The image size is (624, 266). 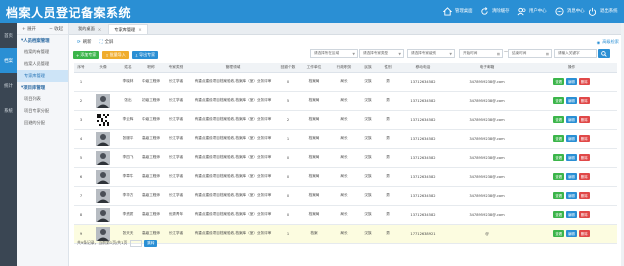 I want to click on nav-clear-cache: 清除缓存, so click(x=495, y=11).